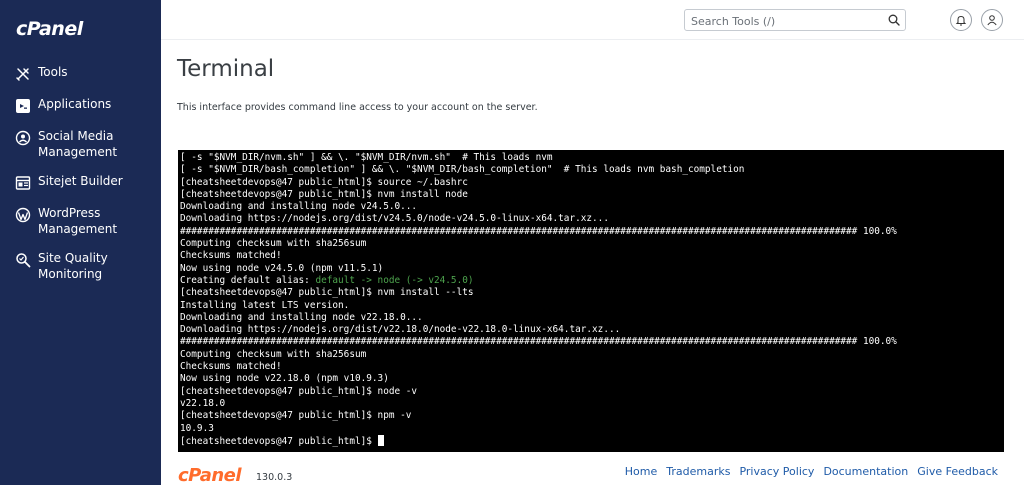  I want to click on terminal-line: Now using node v22.18.0 (npm v10.9.3), so click(284, 379).